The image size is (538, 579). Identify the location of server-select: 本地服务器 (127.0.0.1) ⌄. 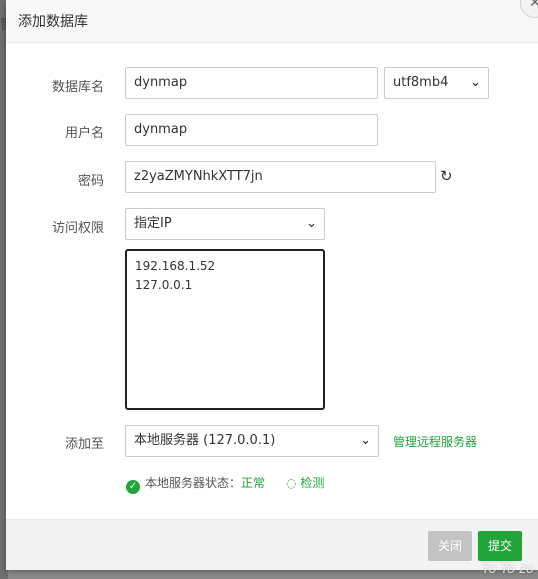
(252, 441).